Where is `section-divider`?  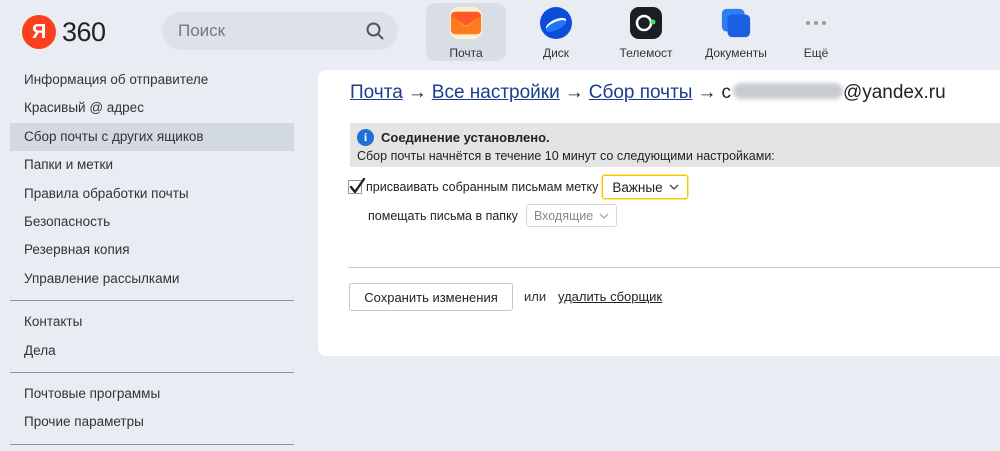 section-divider is located at coordinates (674, 267).